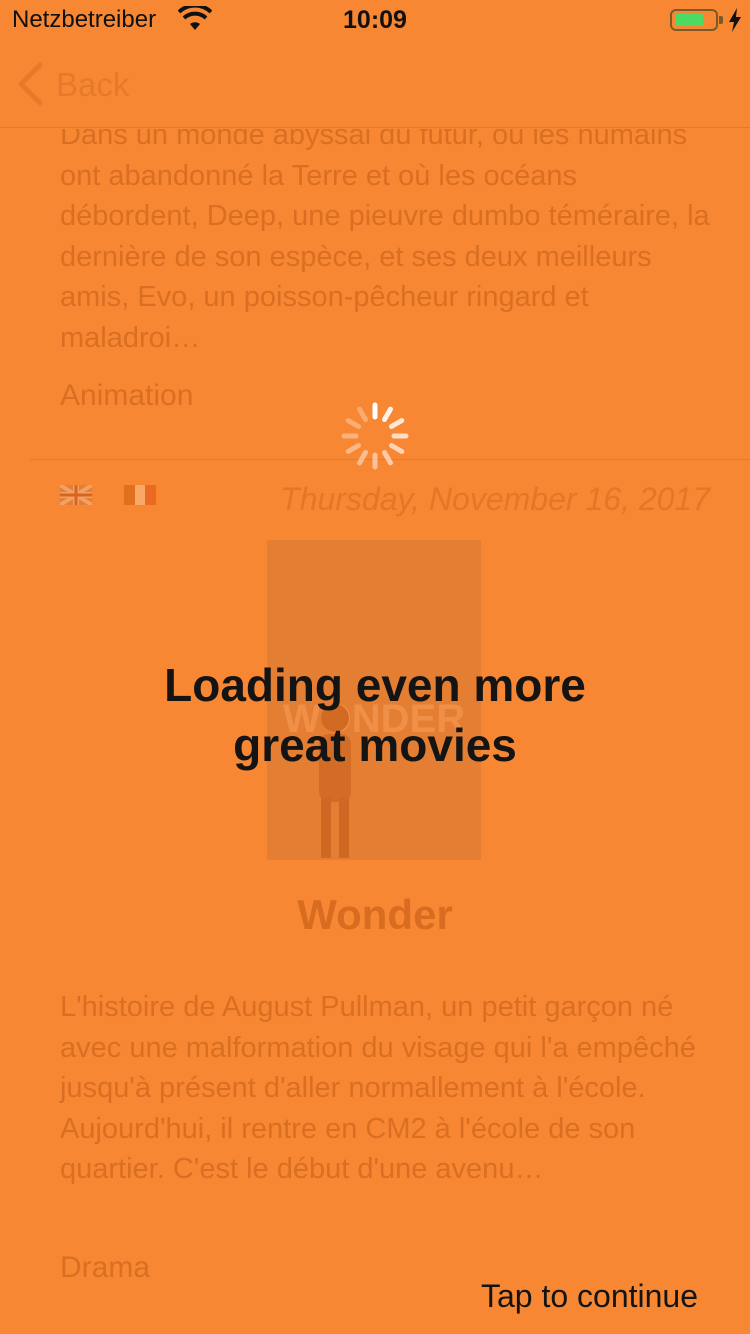 The image size is (750, 1334). I want to click on back-button: Back, so click(92, 85).